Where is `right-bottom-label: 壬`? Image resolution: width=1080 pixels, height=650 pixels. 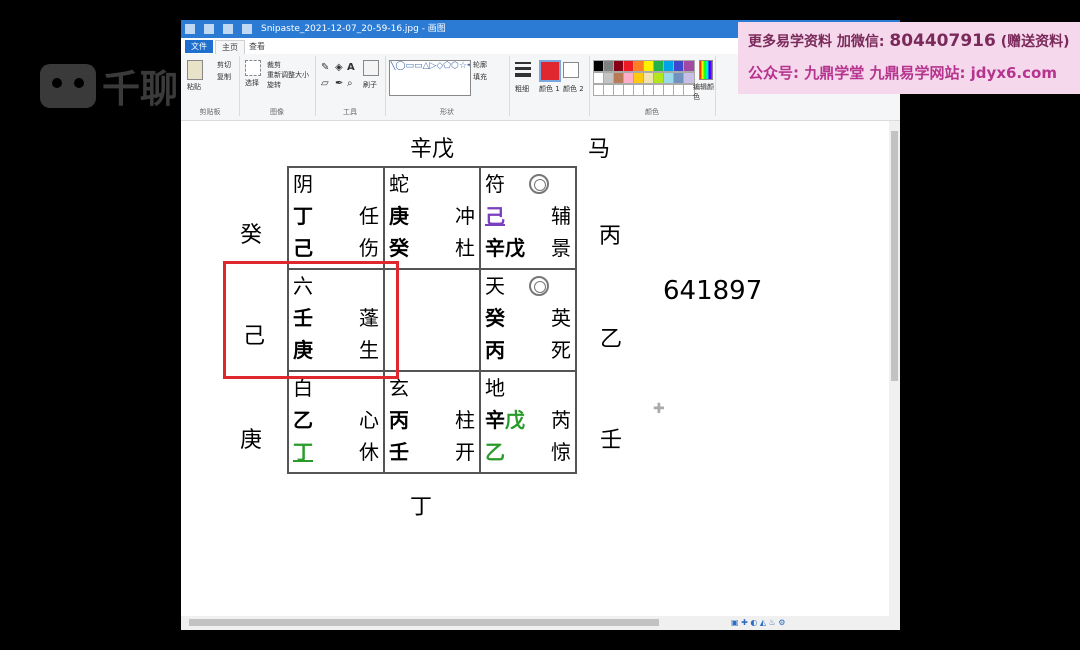
right-bottom-label: 壬 is located at coordinates (611, 440).